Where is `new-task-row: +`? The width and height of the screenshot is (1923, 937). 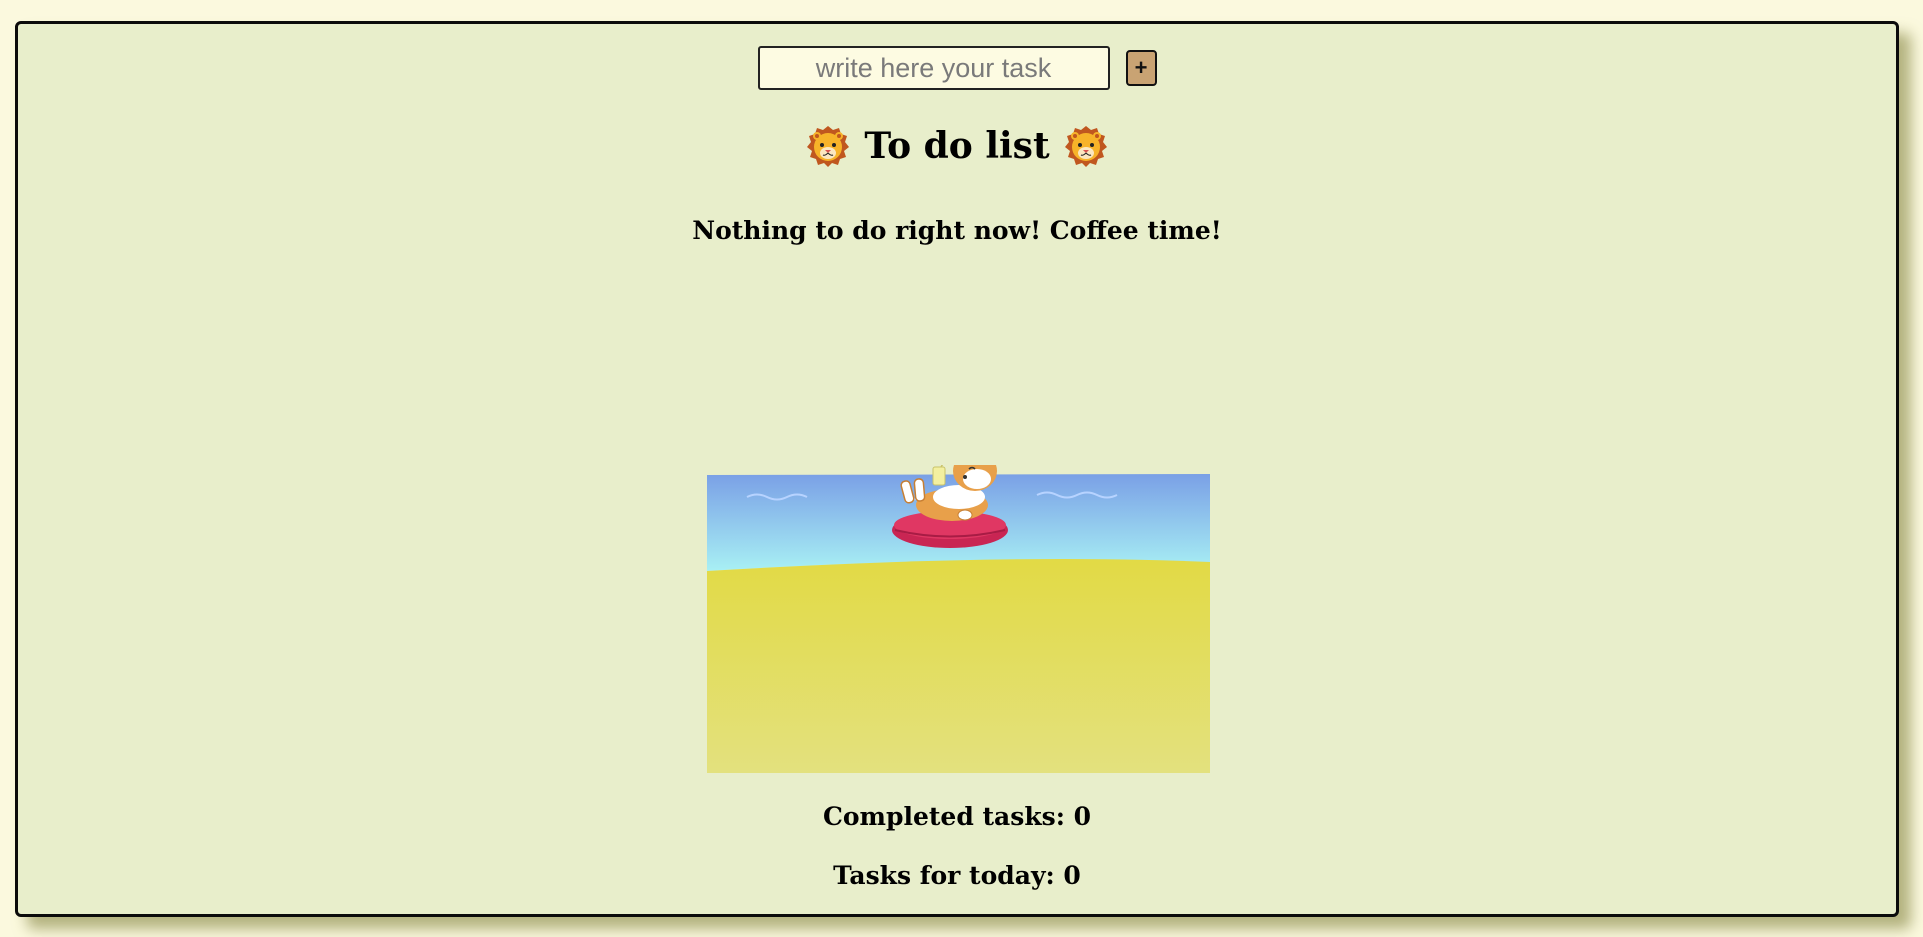 new-task-row: + is located at coordinates (957, 68).